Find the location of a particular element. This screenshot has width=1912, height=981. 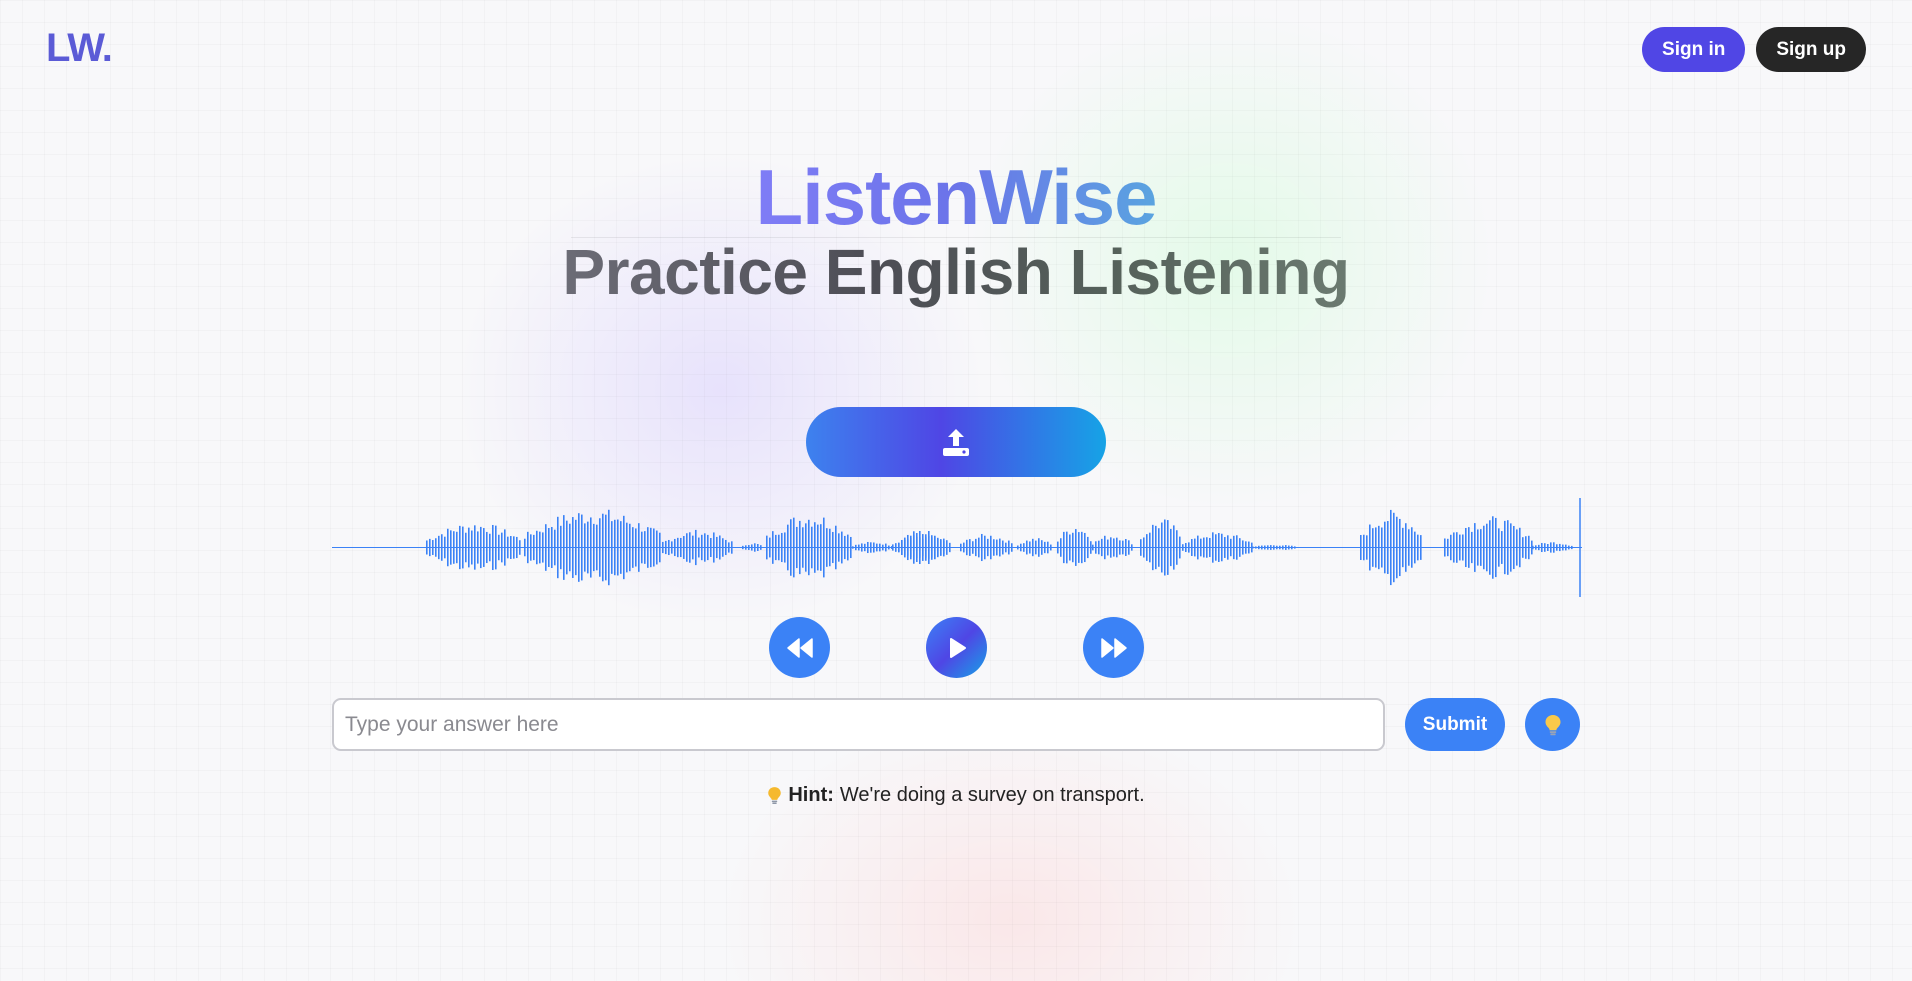

audio-waveform is located at coordinates (957, 547).